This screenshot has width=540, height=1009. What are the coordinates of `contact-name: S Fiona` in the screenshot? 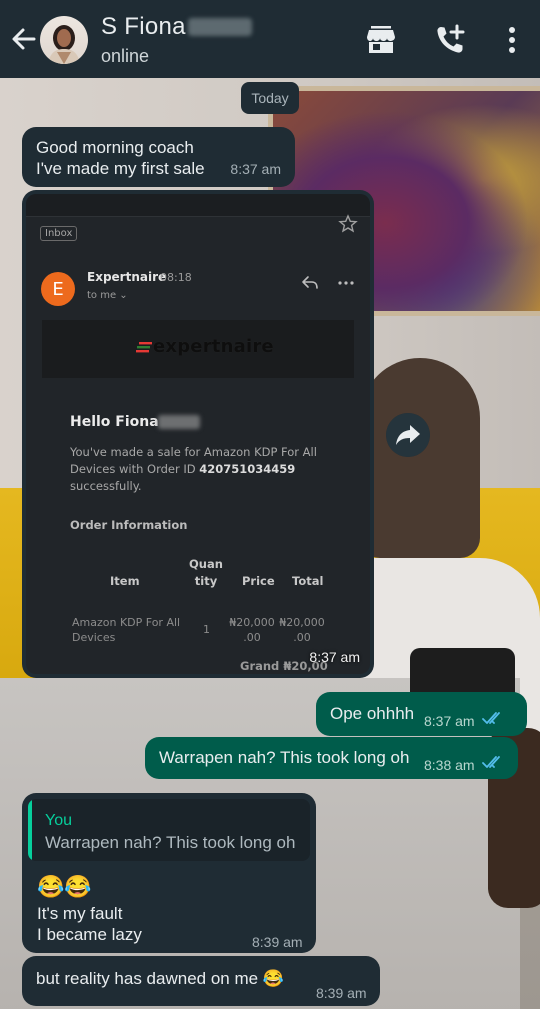 It's located at (143, 27).